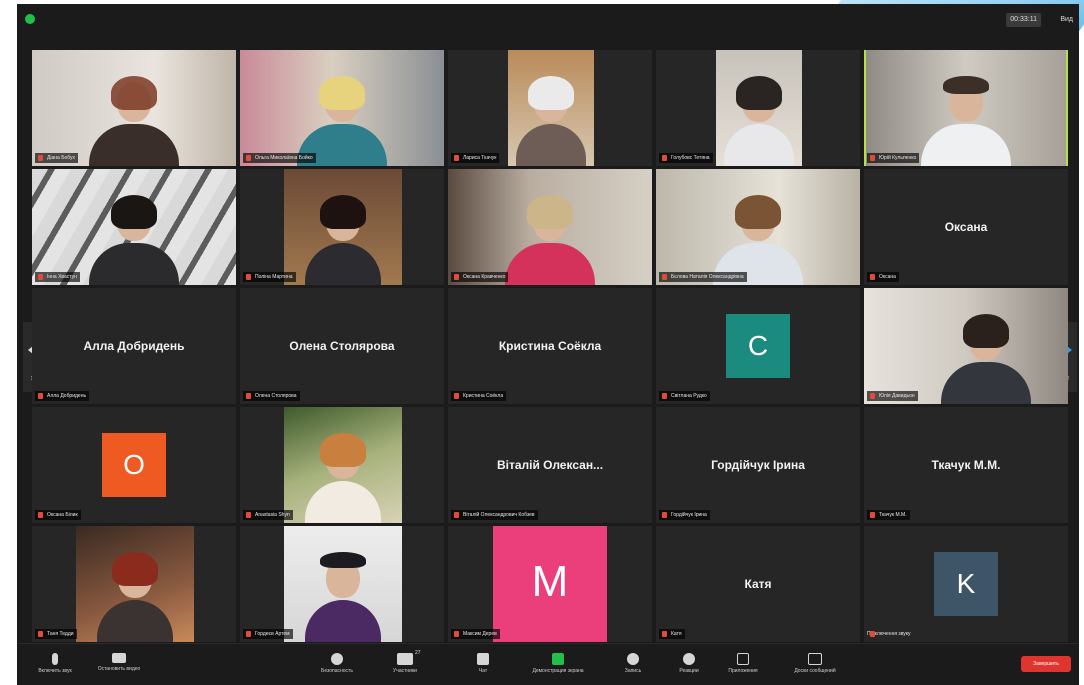 The width and height of the screenshot is (1084, 685). Describe the element at coordinates (890, 634) in the screenshot. I see `participant-name-label: Підключення звуку` at that location.